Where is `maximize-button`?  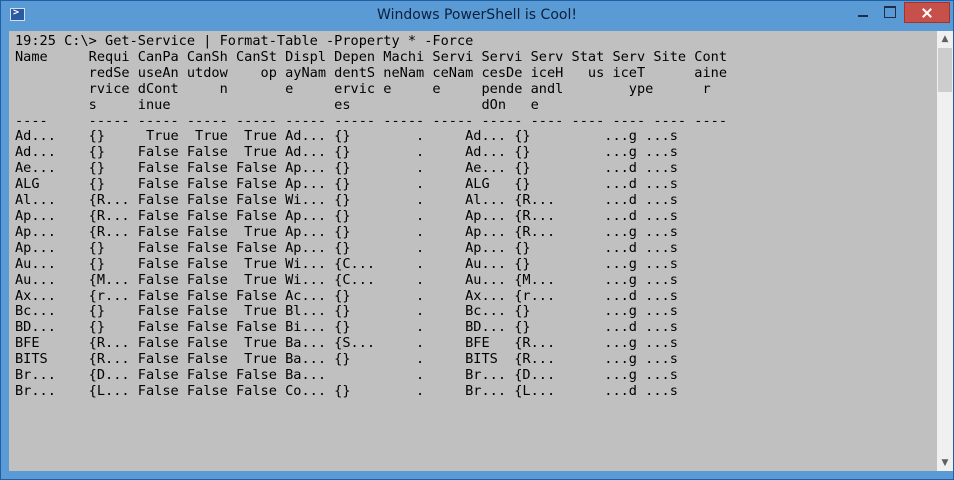 maximize-button is located at coordinates (890, 12).